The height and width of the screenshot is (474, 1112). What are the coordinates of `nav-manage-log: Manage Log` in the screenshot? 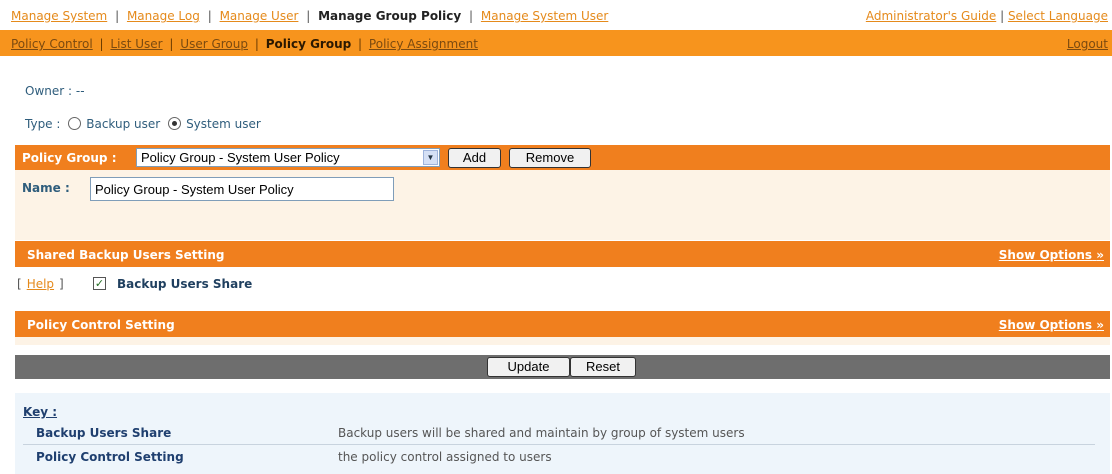 It's located at (163, 16).